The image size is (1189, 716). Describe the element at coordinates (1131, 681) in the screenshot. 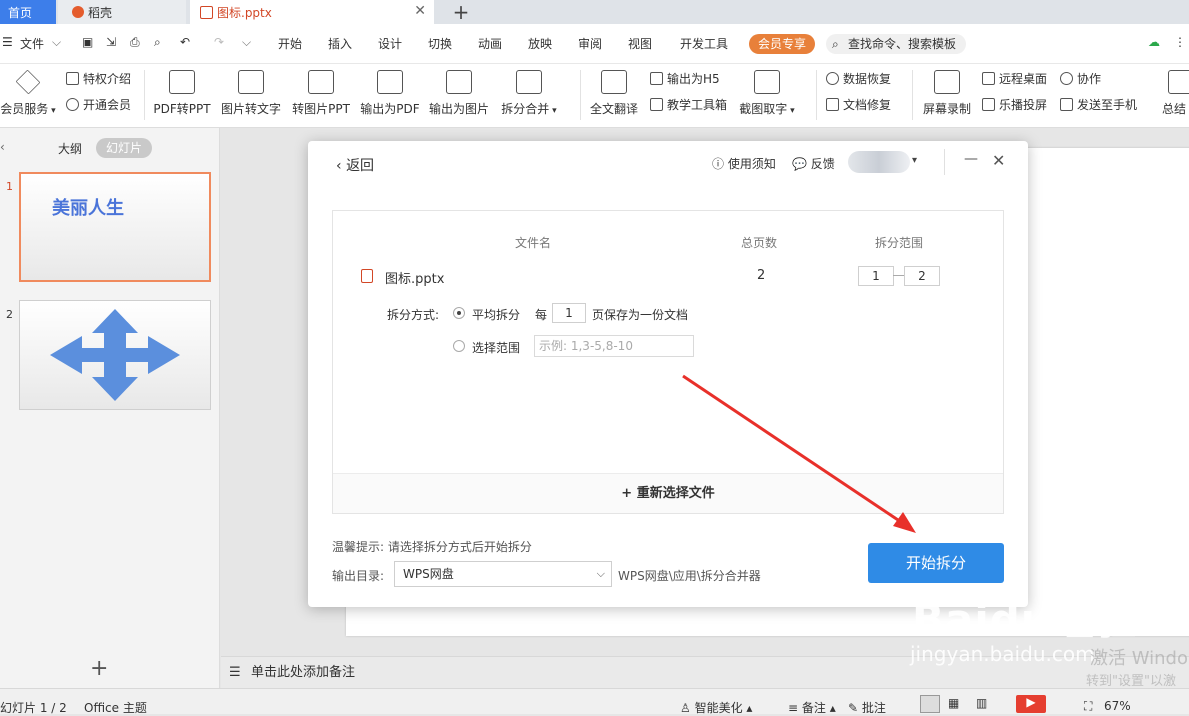

I see `activate-windows-subtext: 转到"设置"以激` at that location.